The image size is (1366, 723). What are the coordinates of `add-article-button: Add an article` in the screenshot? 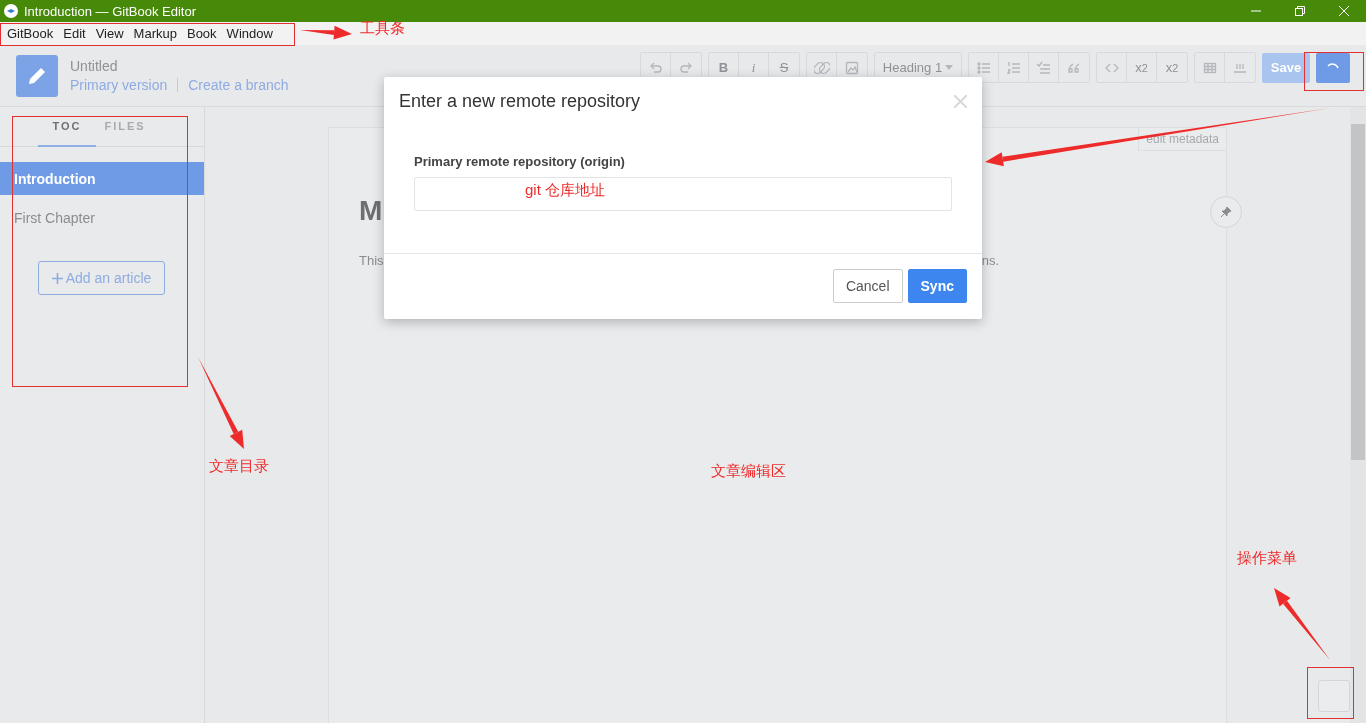 It's located at (101, 278).